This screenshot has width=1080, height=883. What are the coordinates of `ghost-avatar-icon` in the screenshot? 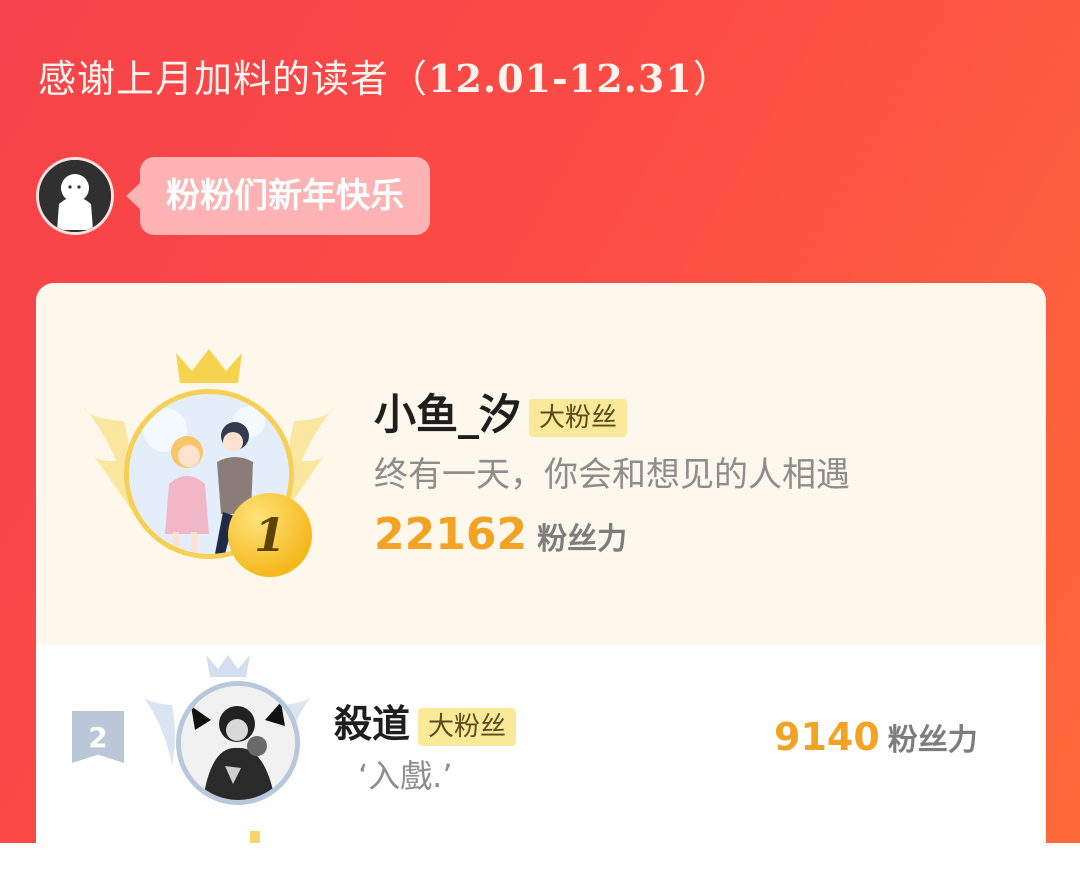 It's located at (75, 196).